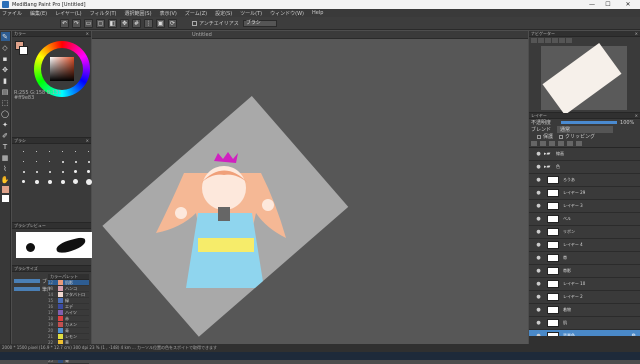 The width and height of the screenshot is (640, 364). What do you see at coordinates (584, 323) in the screenshot?
I see `layer-item: ● 肌` at bounding box center [584, 323].